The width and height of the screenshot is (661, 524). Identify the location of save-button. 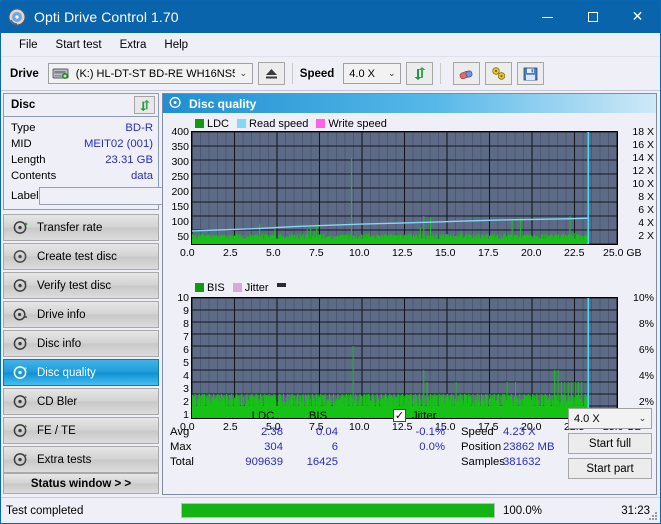
(531, 73).